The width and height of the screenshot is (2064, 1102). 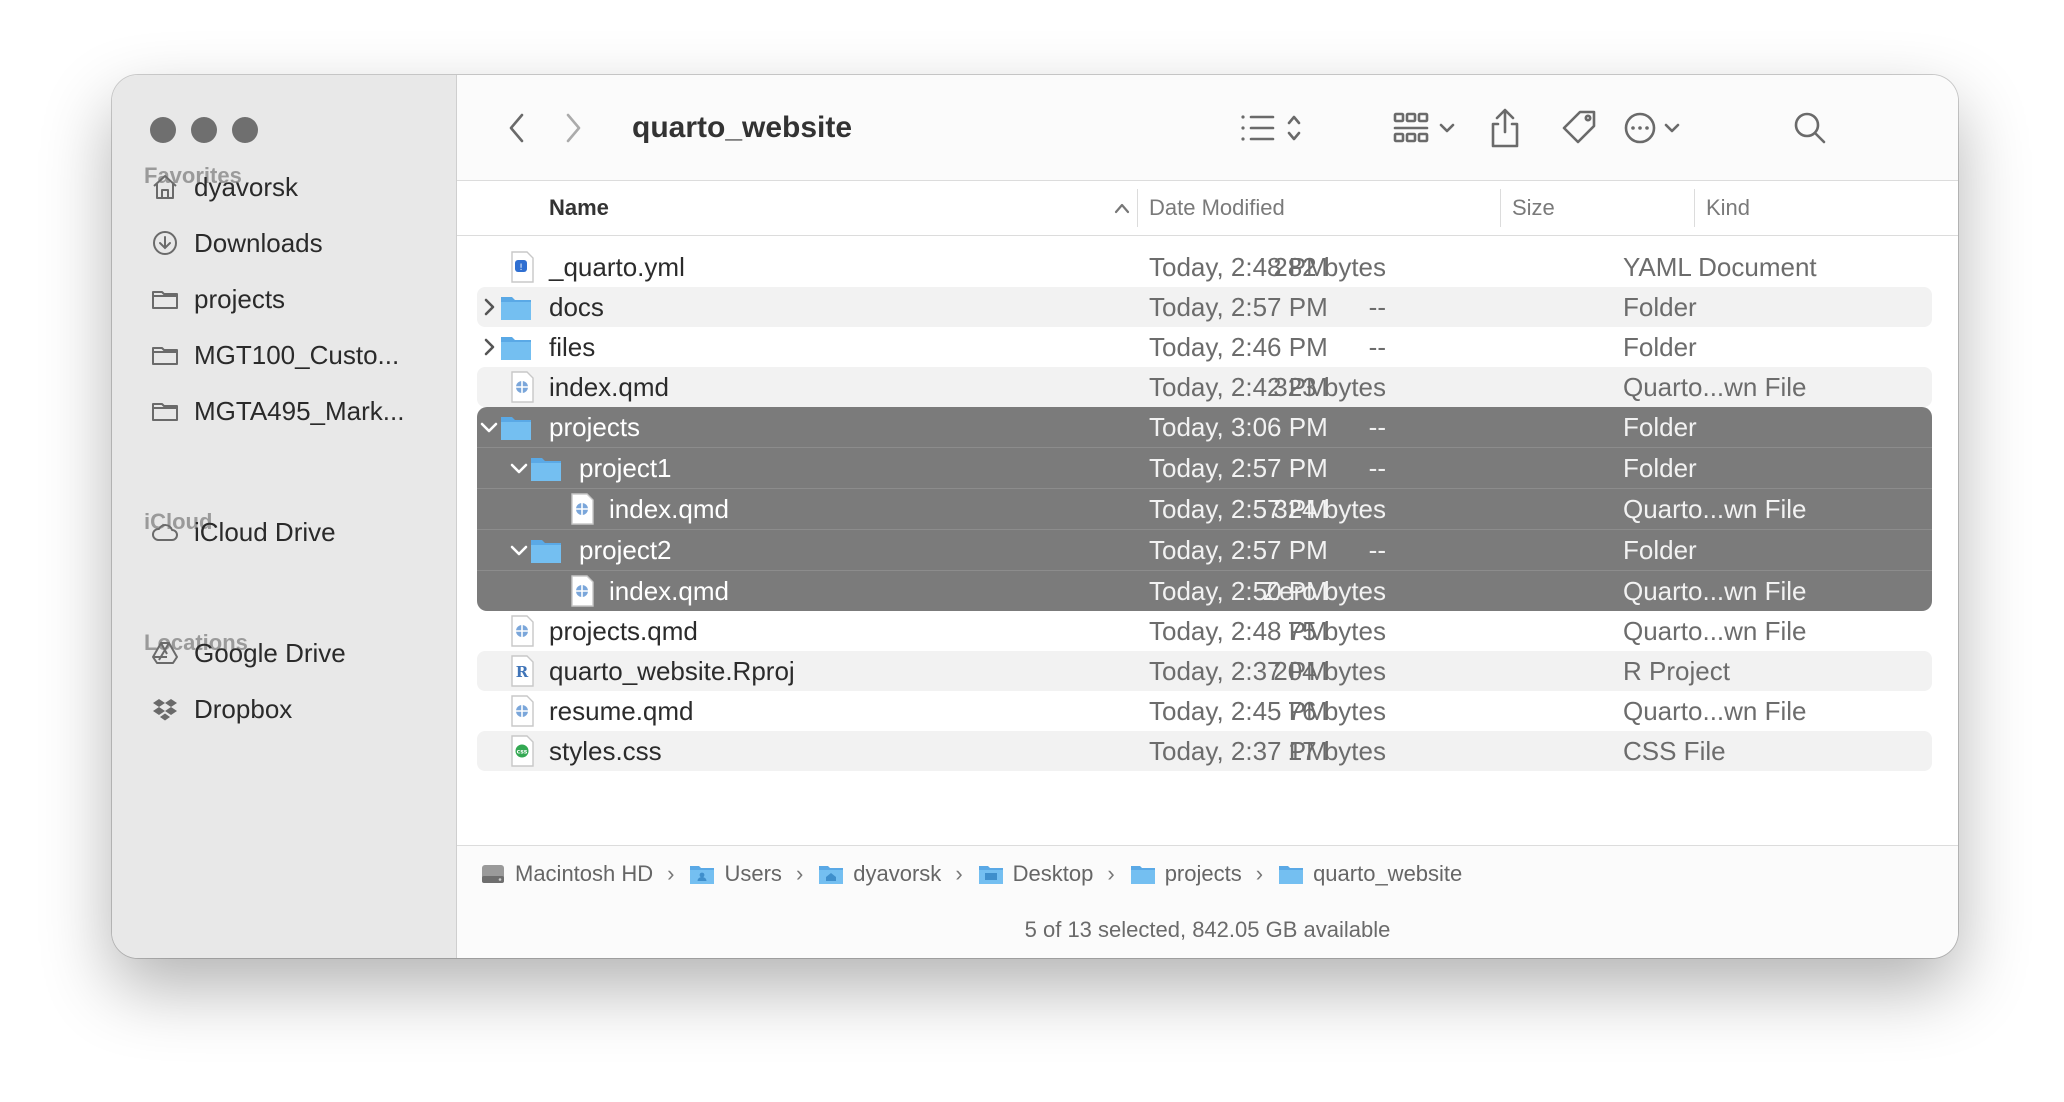 I want to click on path-crumb-dyavorsk: dyavorsk, so click(x=879, y=874).